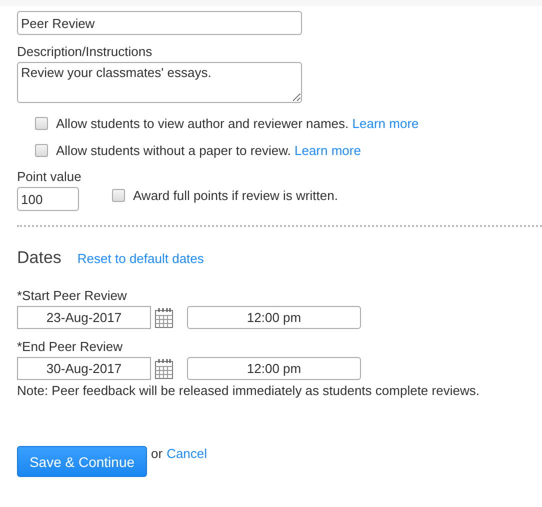 Image resolution: width=542 pixels, height=507 pixels. Describe the element at coordinates (72, 296) in the screenshot. I see `date-label: *Start Peer Review` at that location.